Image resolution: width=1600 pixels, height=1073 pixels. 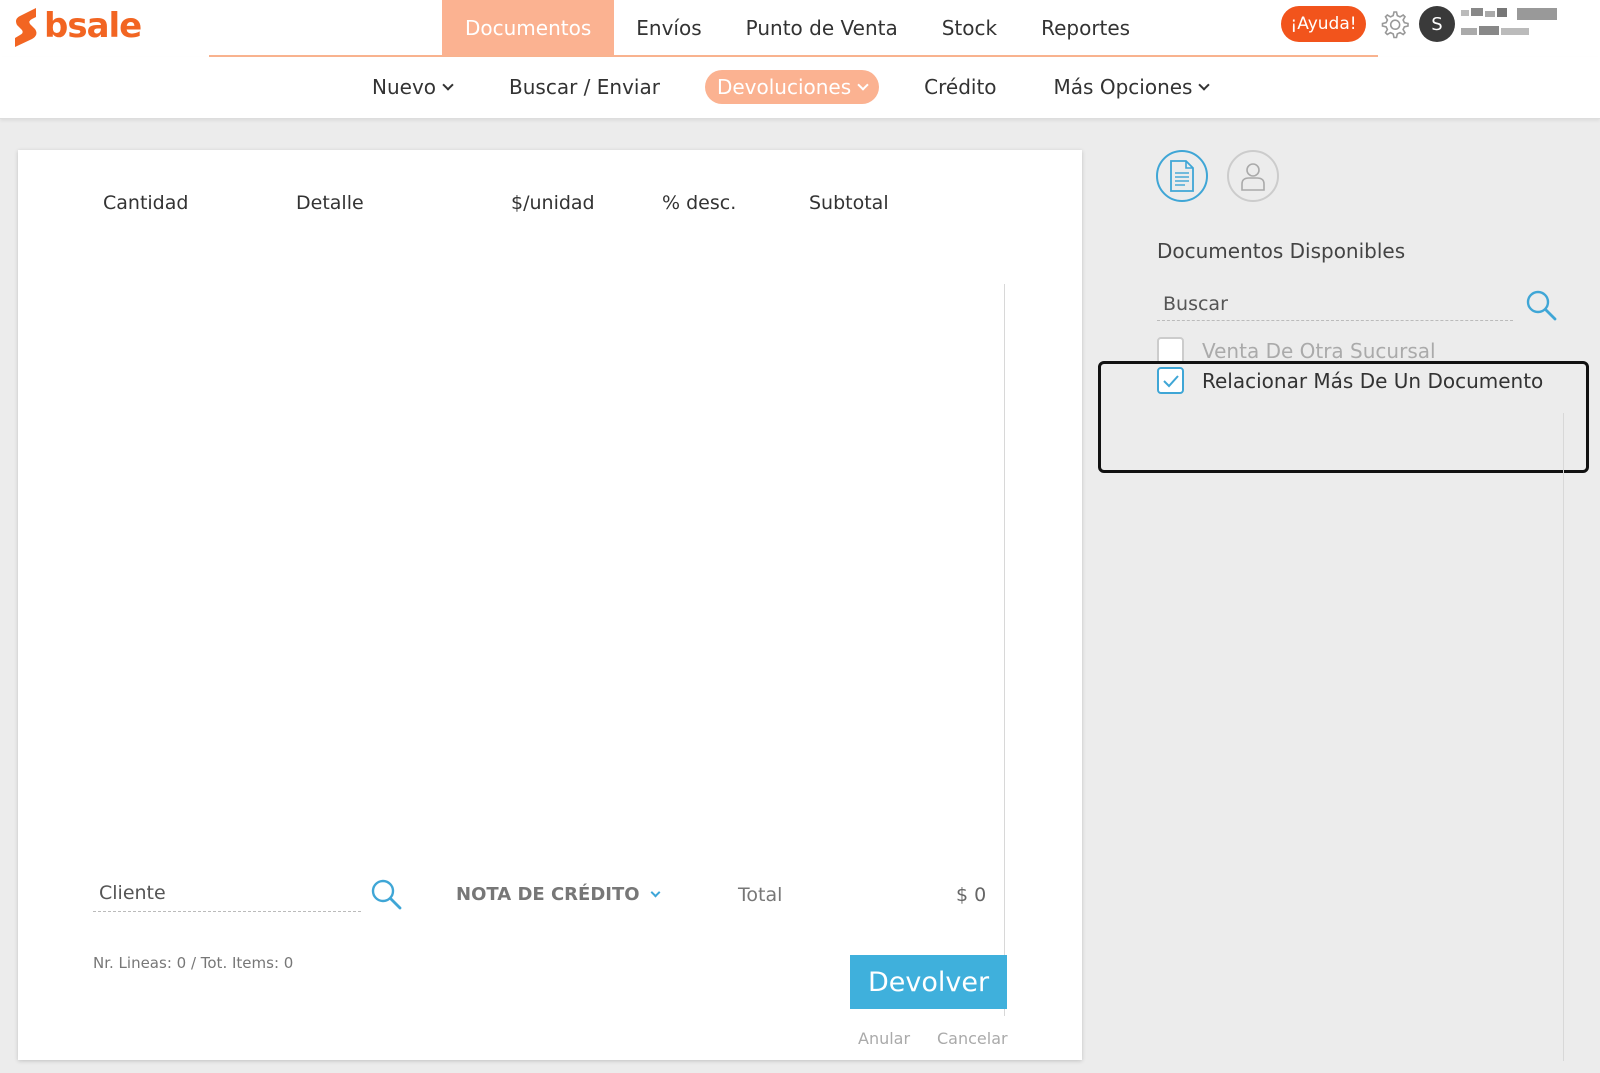 What do you see at coordinates (548, 894) in the screenshot?
I see `document-type-label: NOTA DE CRÉDITO` at bounding box center [548, 894].